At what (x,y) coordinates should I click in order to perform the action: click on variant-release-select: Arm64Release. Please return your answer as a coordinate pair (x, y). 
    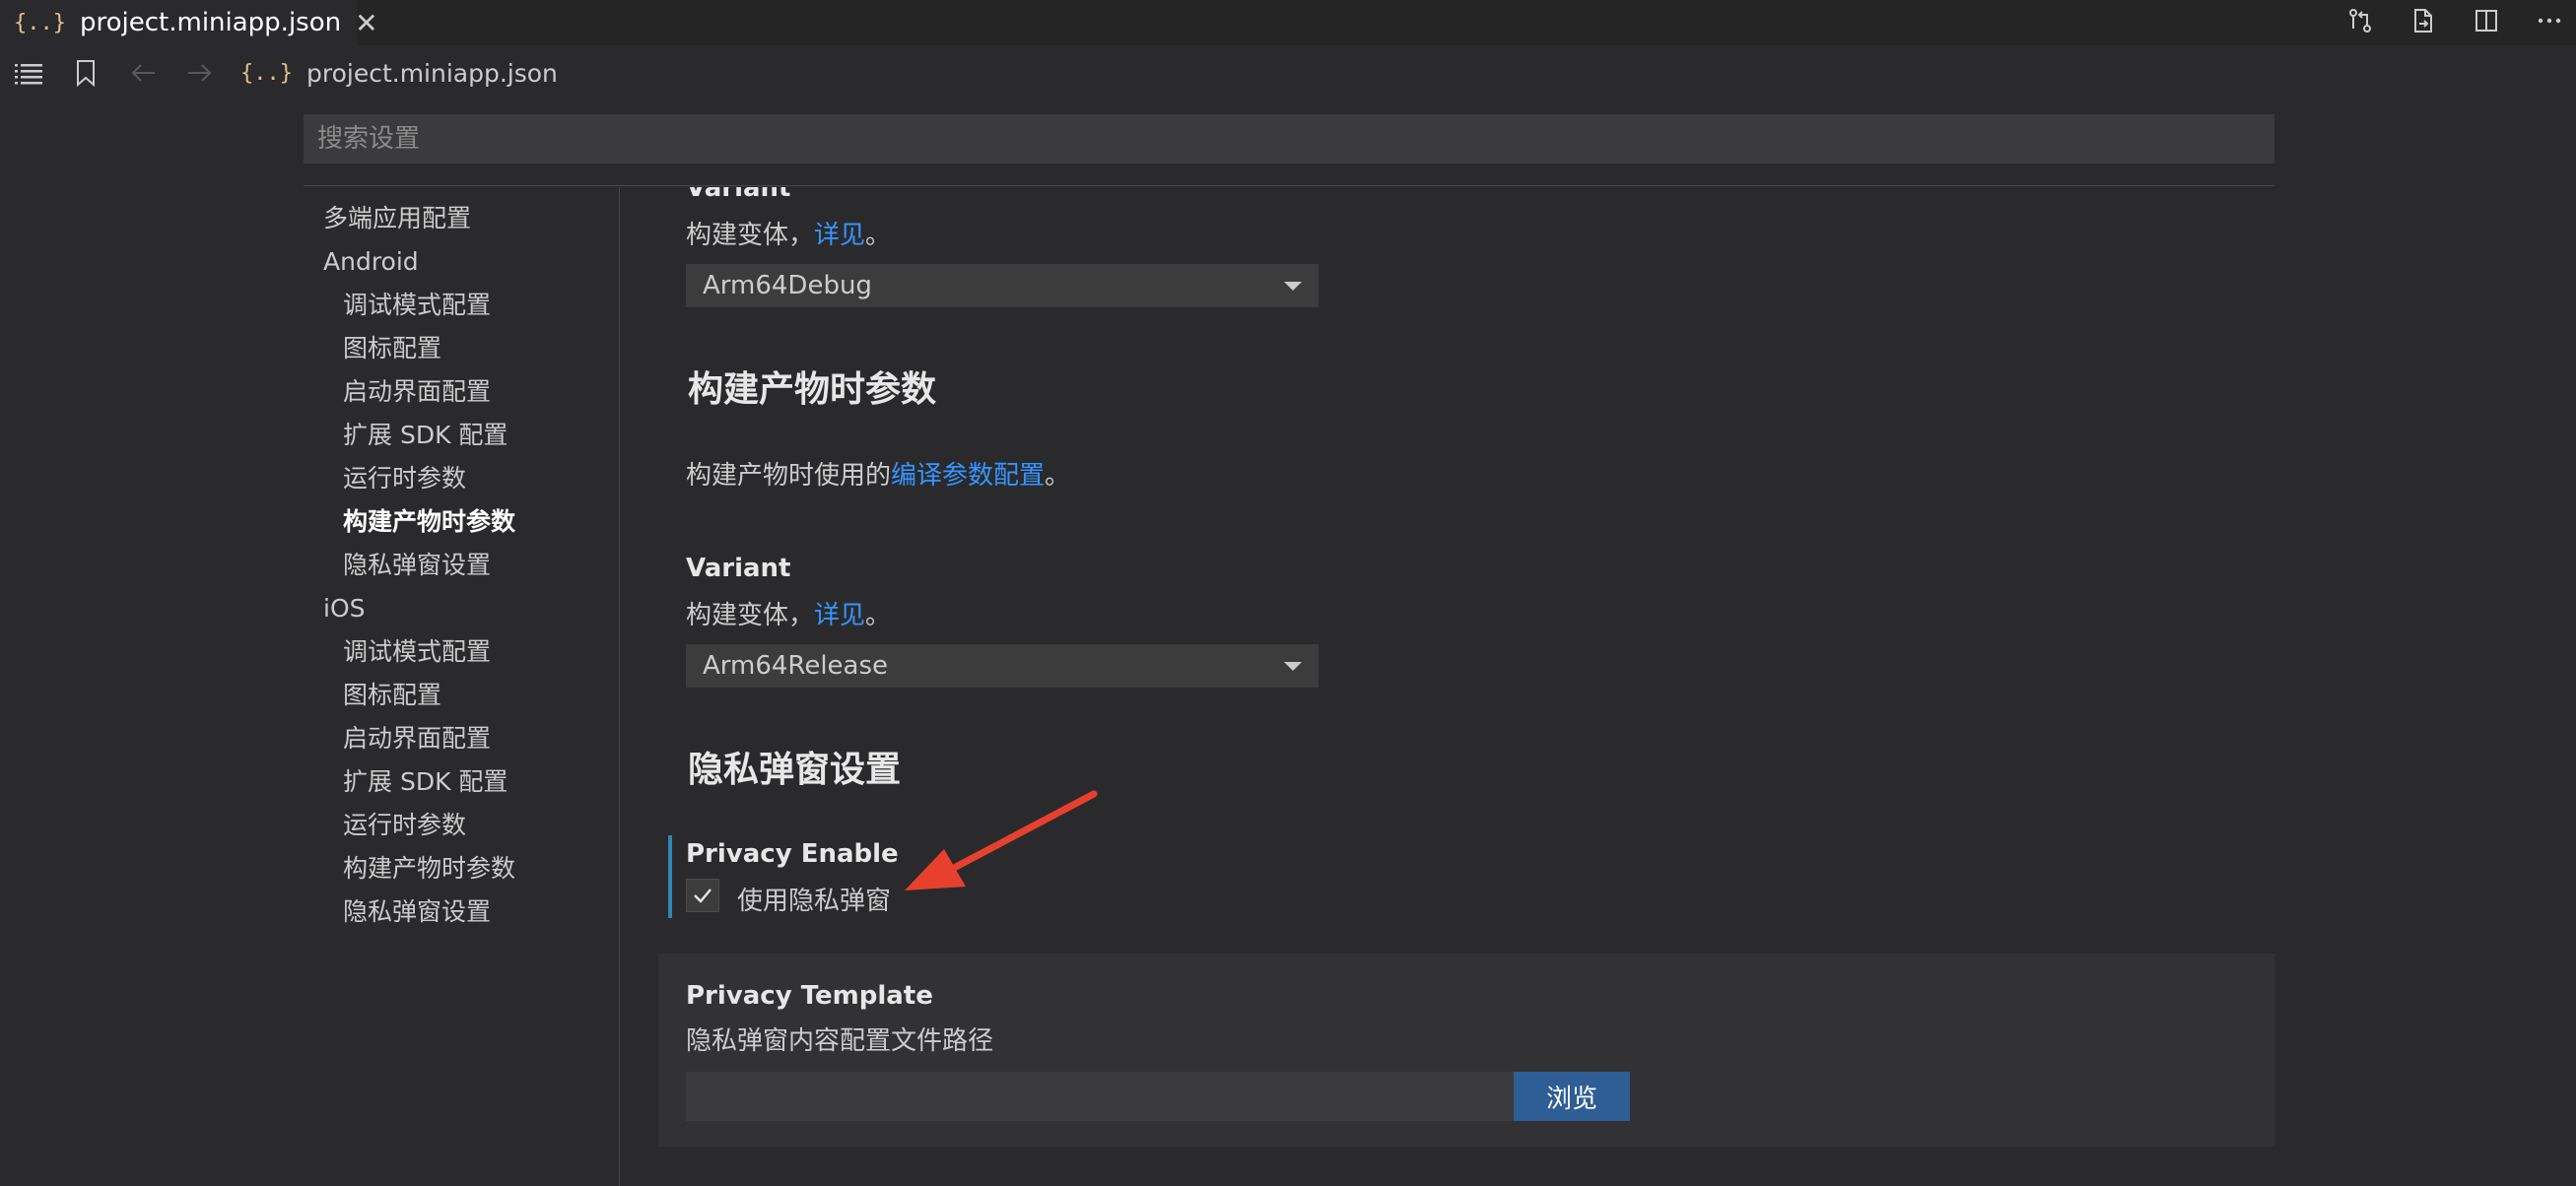
    Looking at the image, I should click on (1002, 666).